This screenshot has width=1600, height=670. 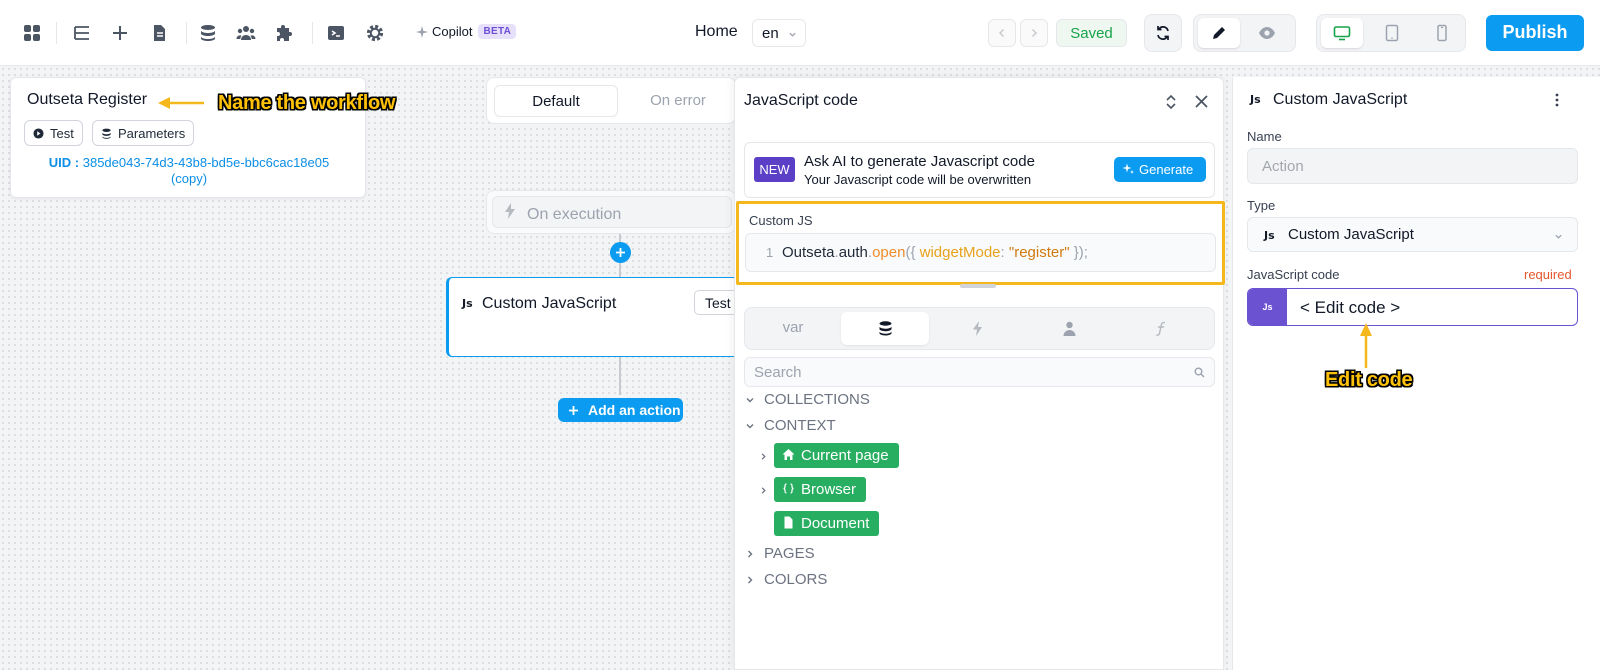 What do you see at coordinates (678, 101) in the screenshot?
I see `tab-on-error: On error` at bounding box center [678, 101].